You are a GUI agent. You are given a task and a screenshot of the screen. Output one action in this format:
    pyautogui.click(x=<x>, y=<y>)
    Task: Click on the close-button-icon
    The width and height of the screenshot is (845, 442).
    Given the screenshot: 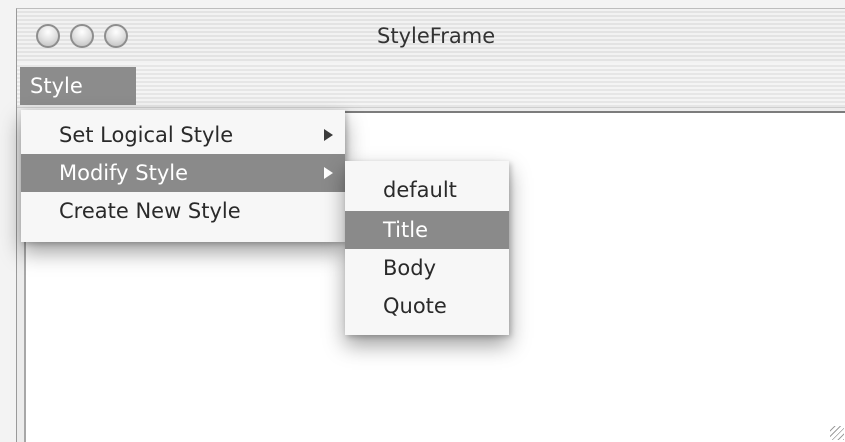 What is the action you would take?
    pyautogui.click(x=48, y=36)
    